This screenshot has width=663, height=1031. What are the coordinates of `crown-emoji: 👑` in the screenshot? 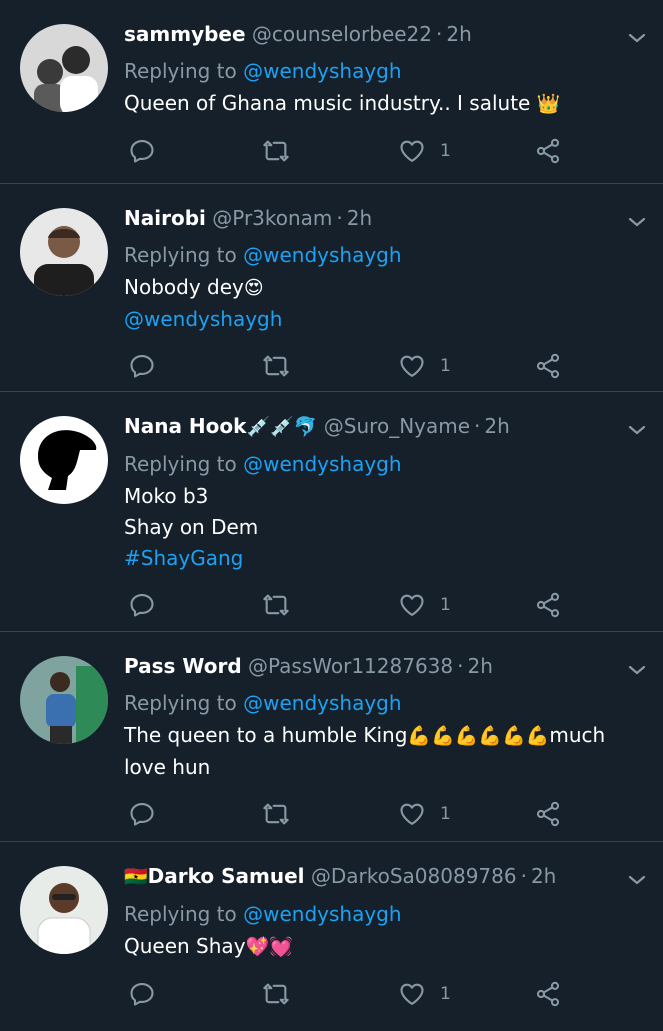 It's located at (548, 104).